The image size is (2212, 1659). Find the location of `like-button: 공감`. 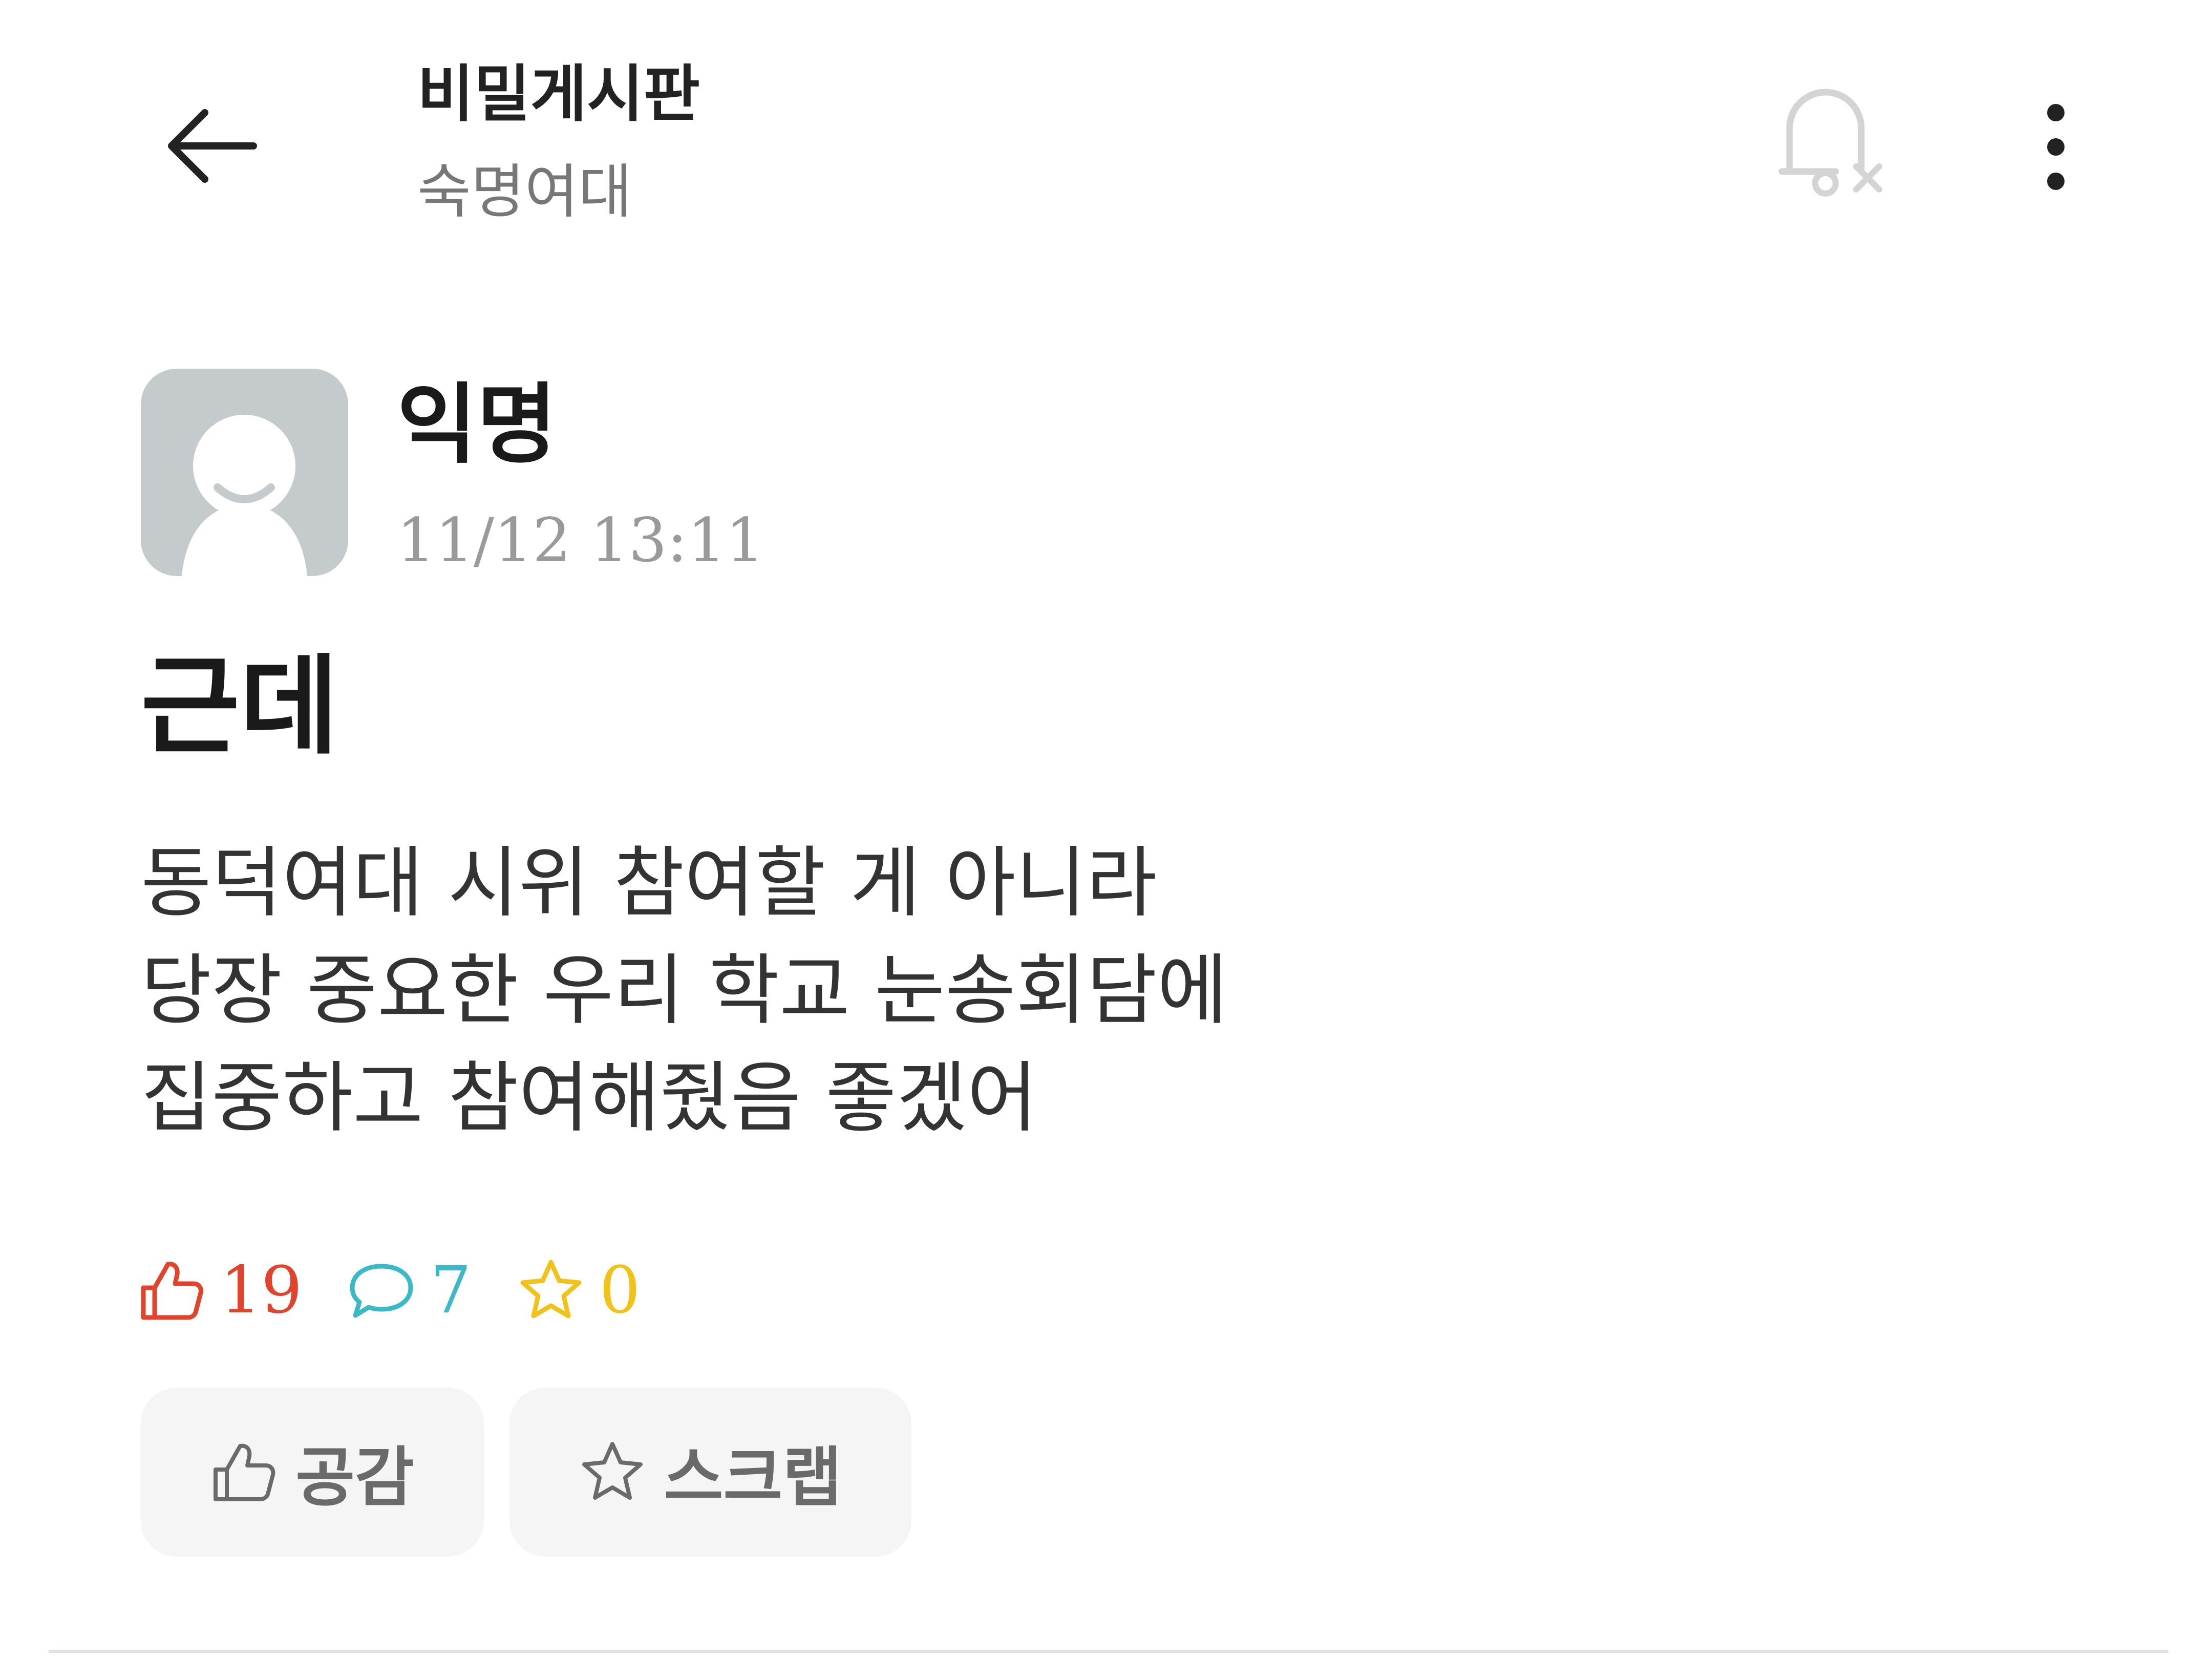

like-button: 공감 is located at coordinates (312, 1472).